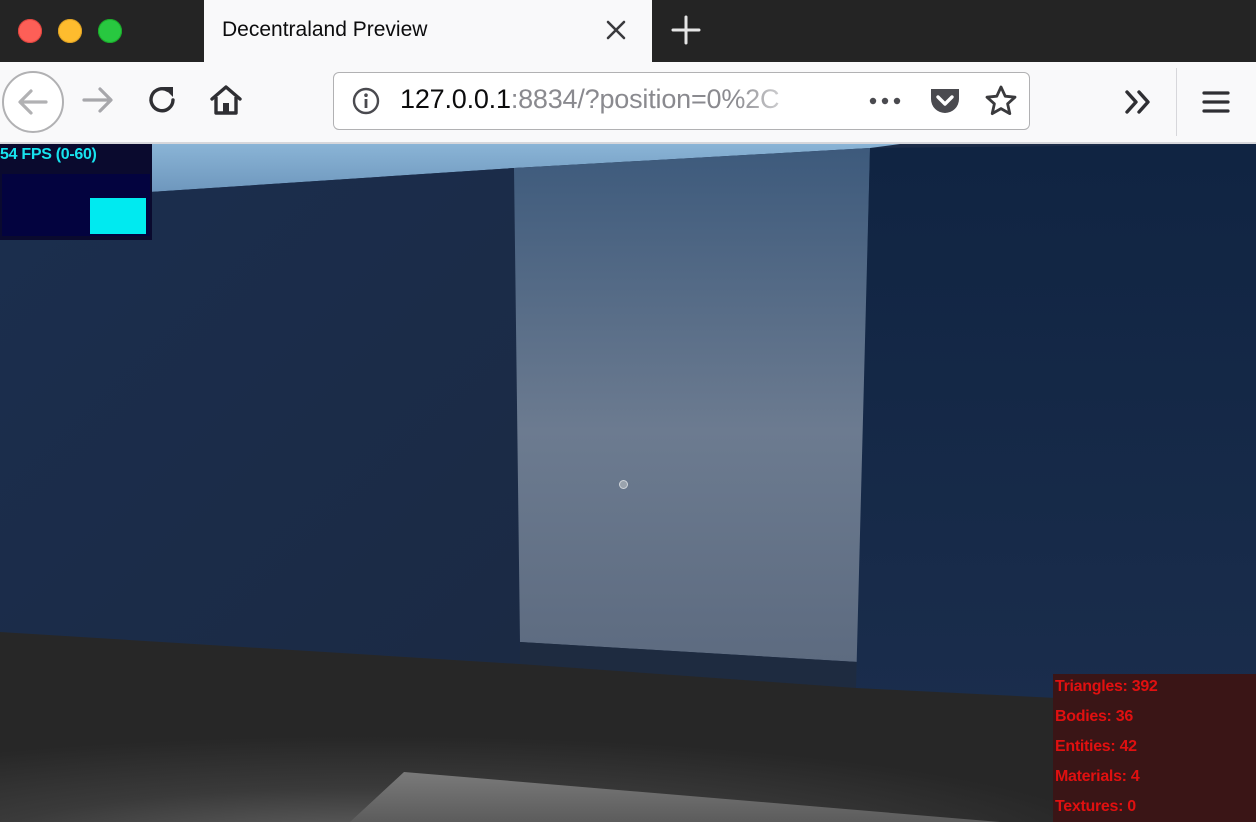 The image size is (1256, 822). Describe the element at coordinates (884, 101) in the screenshot. I see `ellipsis-icon` at that location.